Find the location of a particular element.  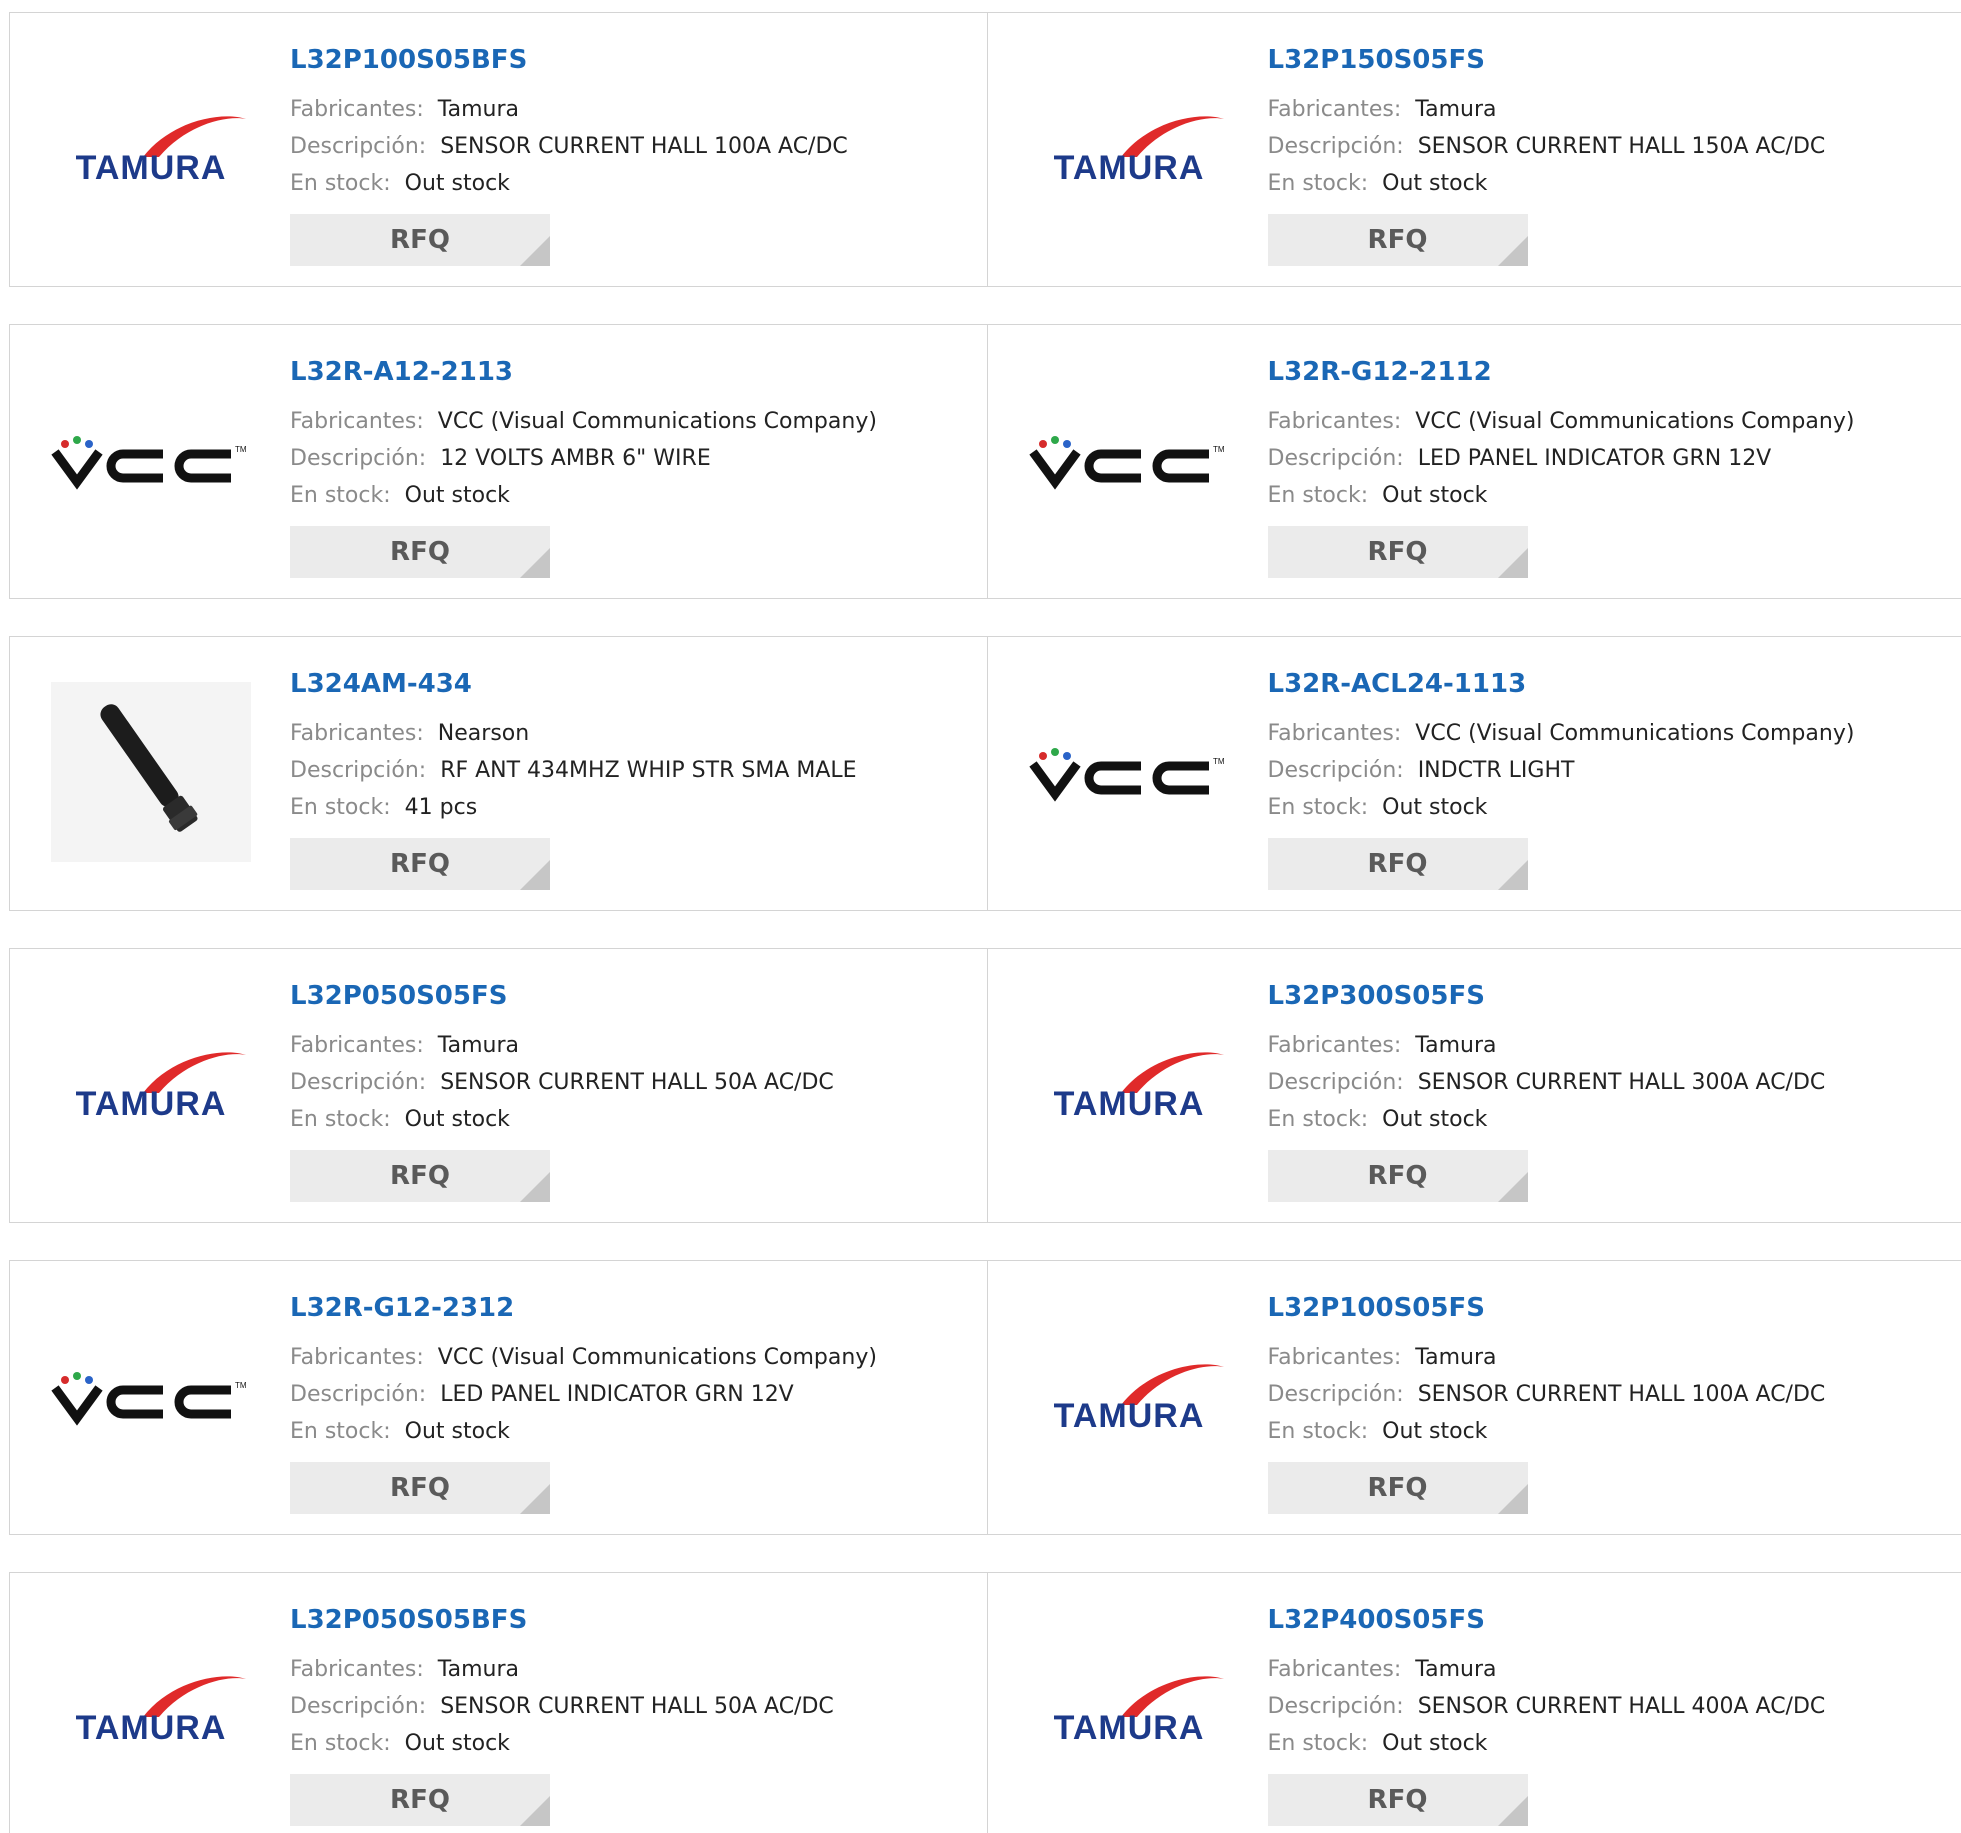

part-number-link: L32P100S05FS is located at coordinates (1547, 1308).